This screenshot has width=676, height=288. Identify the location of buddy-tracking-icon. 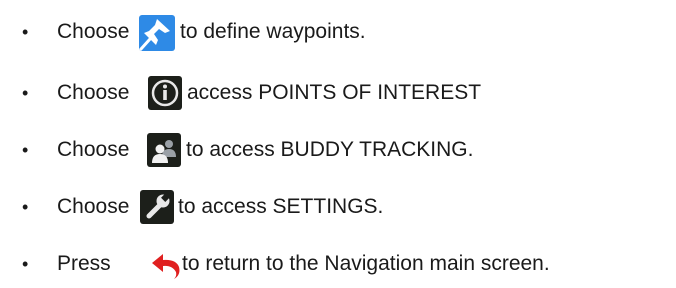
(165, 151).